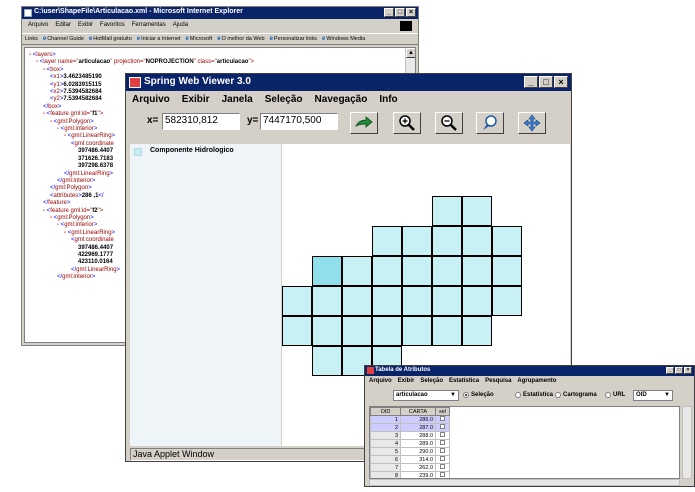 This screenshot has width=695, height=492. Describe the element at coordinates (293, 40) in the screenshot. I see `link-item: Personalizar links` at that location.